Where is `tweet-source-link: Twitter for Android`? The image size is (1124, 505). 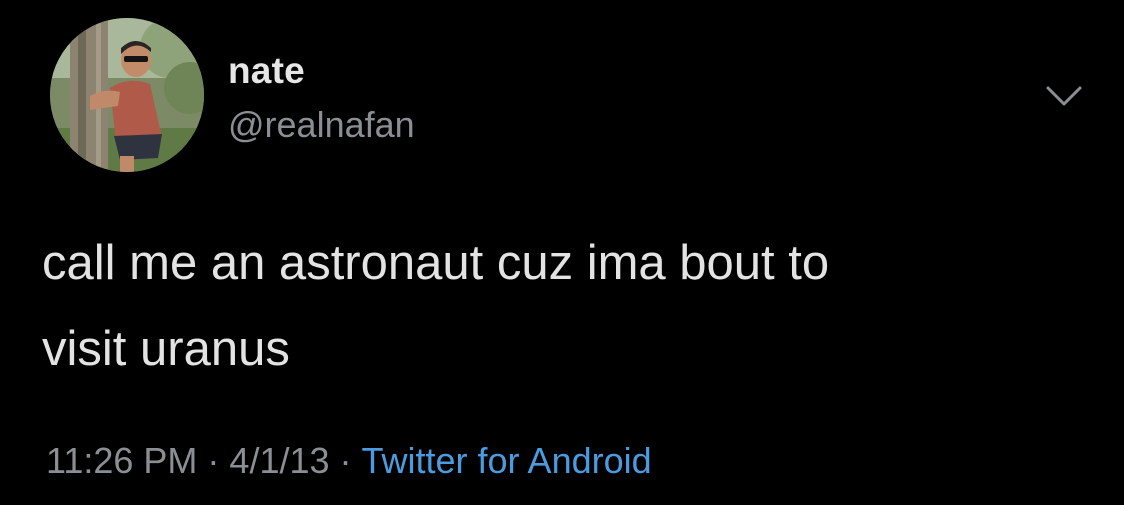
tweet-source-link: Twitter for Android is located at coordinates (507, 460).